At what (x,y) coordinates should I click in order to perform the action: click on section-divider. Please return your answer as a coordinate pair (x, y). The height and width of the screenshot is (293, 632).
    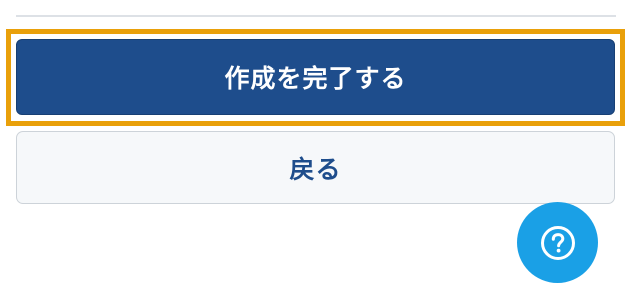
    Looking at the image, I should click on (316, 16).